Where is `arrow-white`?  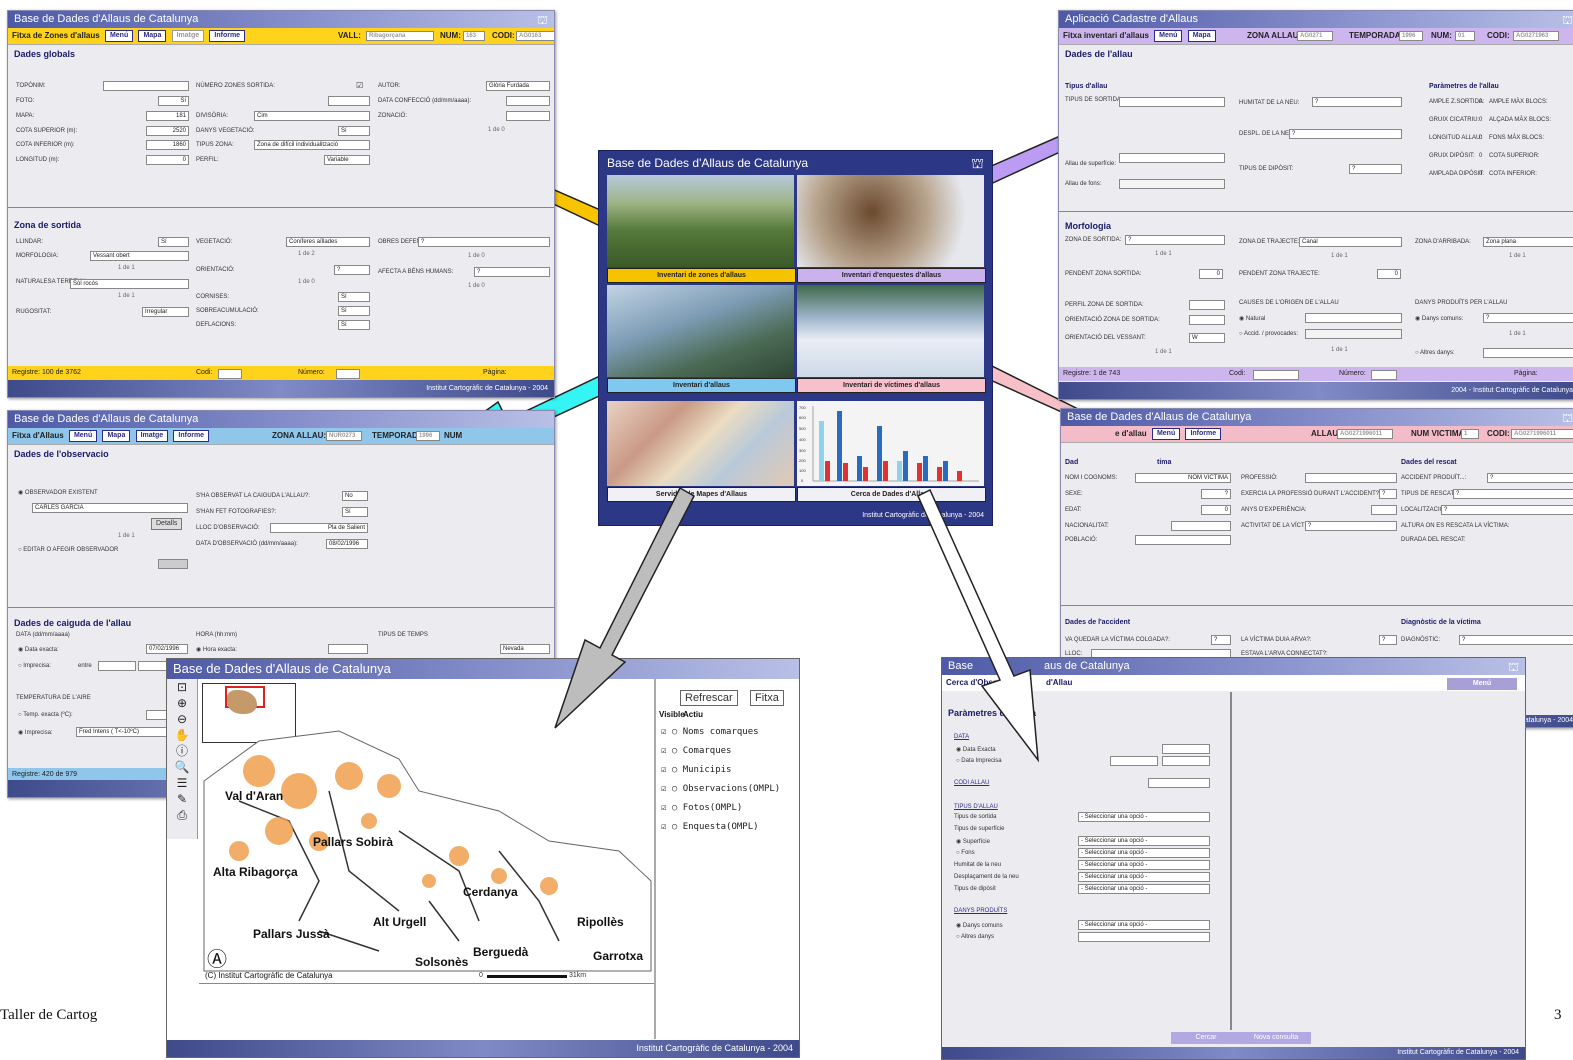
arrow-white is located at coordinates (978, 625).